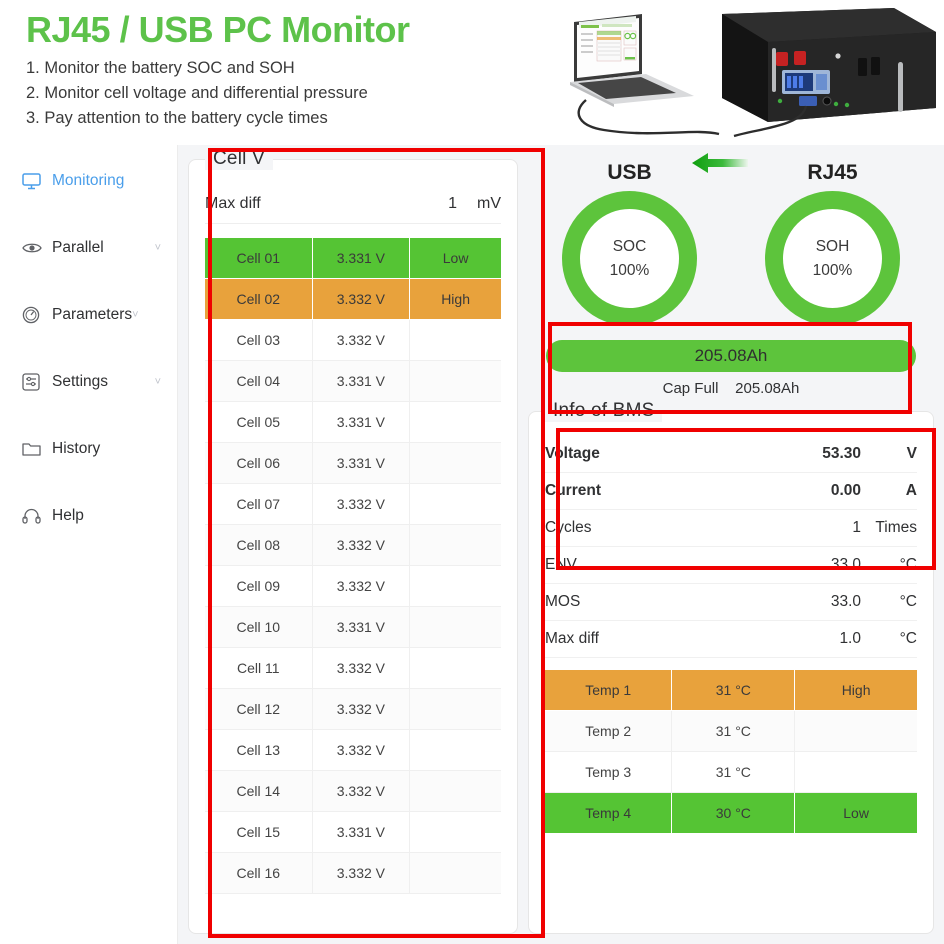  I want to click on bms-info-key: ENV, so click(561, 564).